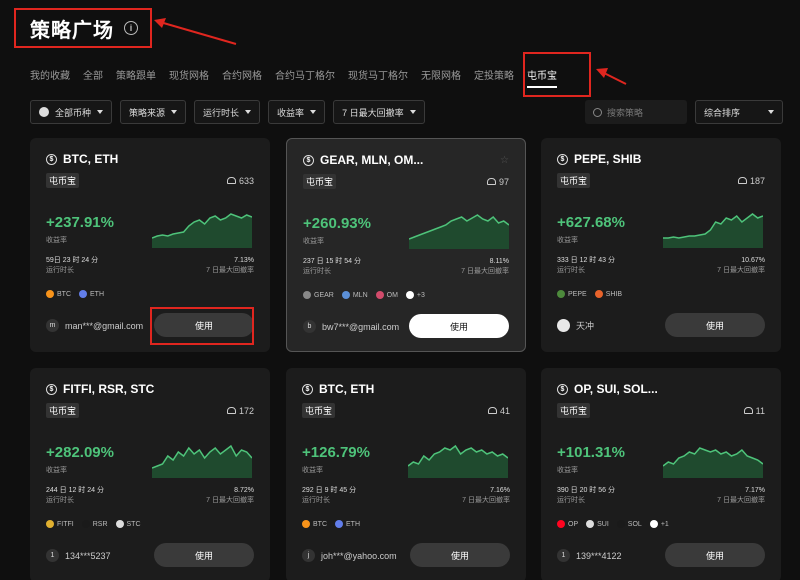 This screenshot has width=800, height=580. Describe the element at coordinates (246, 180) in the screenshot. I see `user-count-value: 633` at that location.